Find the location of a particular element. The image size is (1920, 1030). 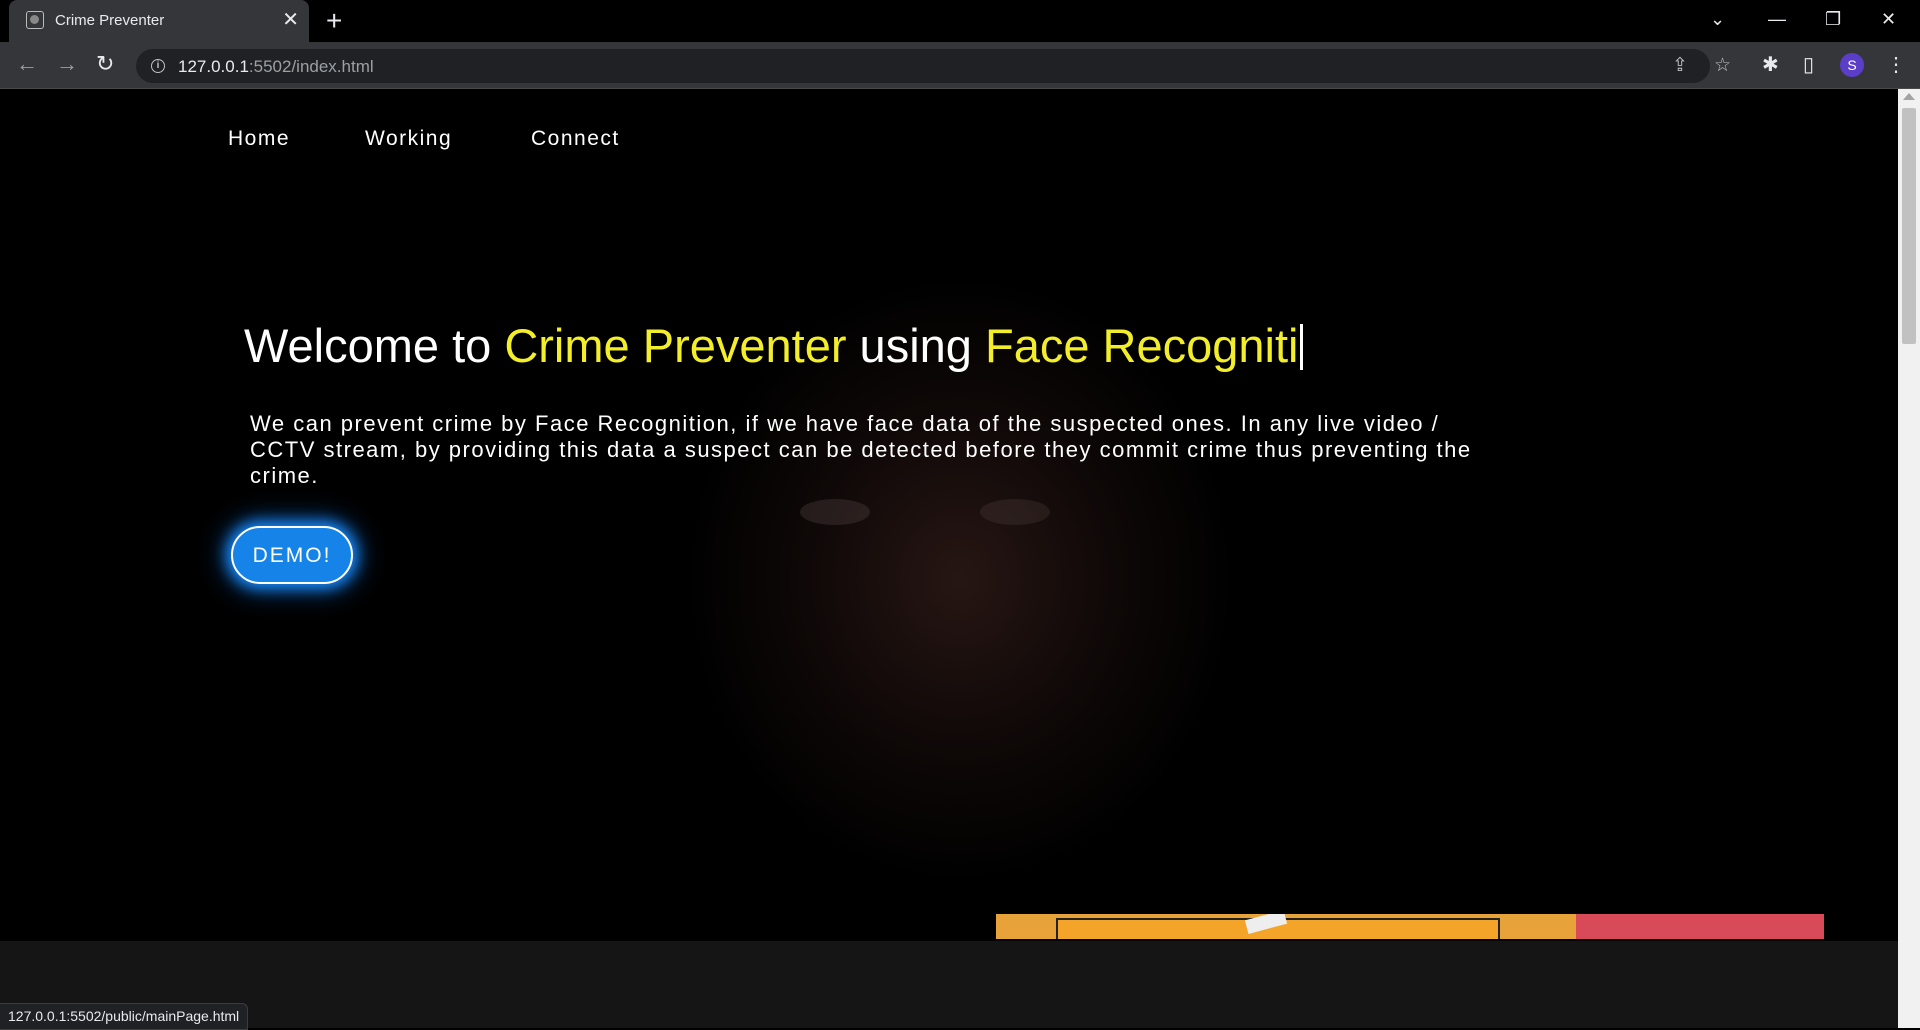

headline-highlight-1: Crime Preventer is located at coordinates (675, 345).